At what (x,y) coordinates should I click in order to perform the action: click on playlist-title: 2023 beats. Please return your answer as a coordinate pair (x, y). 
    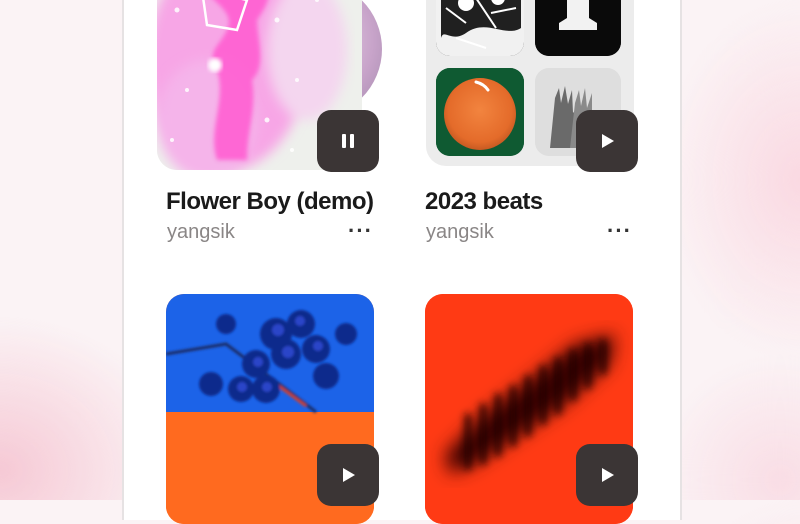
    Looking at the image, I should click on (484, 201).